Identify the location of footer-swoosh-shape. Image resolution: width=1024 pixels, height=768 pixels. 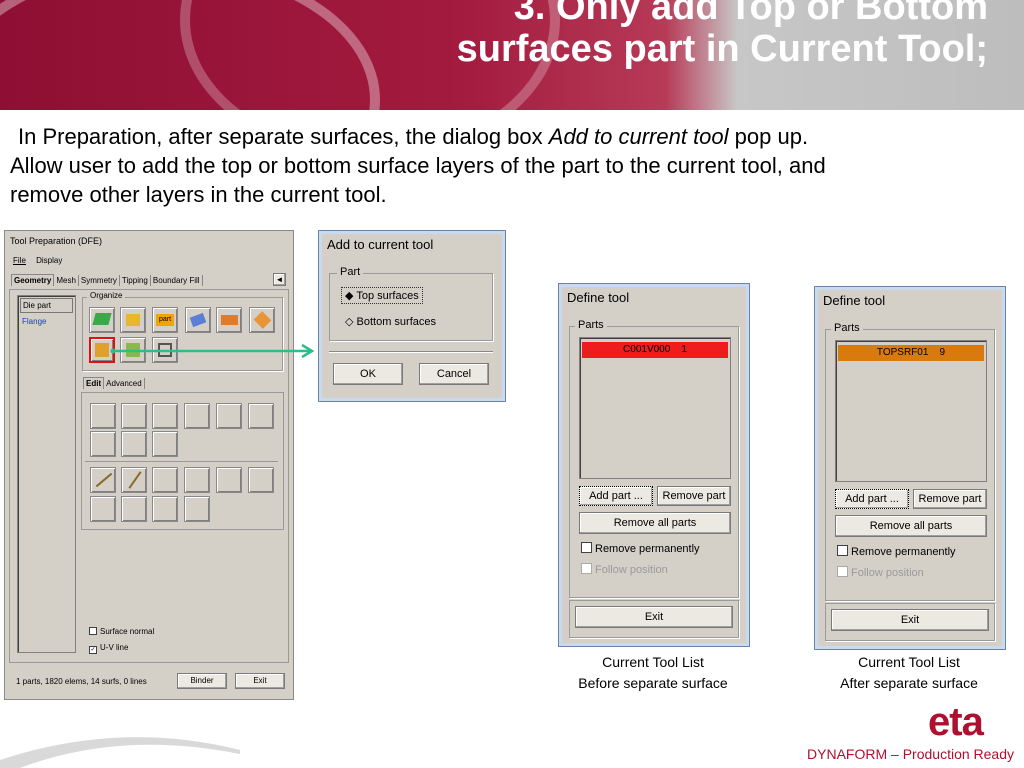
(120, 752).